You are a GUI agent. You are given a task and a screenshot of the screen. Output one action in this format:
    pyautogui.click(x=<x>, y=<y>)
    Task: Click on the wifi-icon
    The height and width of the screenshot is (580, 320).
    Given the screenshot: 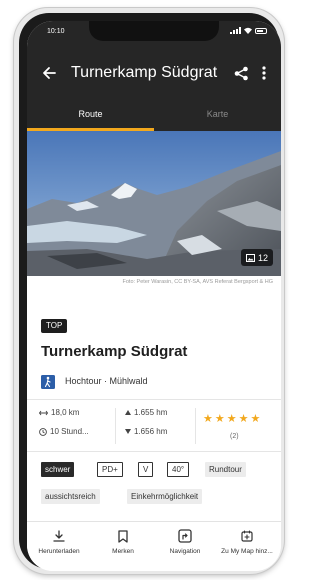 What is the action you would take?
    pyautogui.click(x=248, y=30)
    